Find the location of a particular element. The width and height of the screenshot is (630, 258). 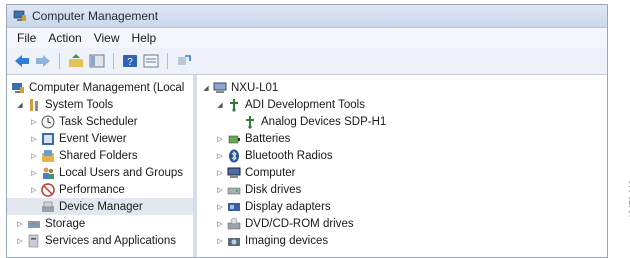

device-node-label: Analog Devices SDP-H1 is located at coordinates (324, 121).